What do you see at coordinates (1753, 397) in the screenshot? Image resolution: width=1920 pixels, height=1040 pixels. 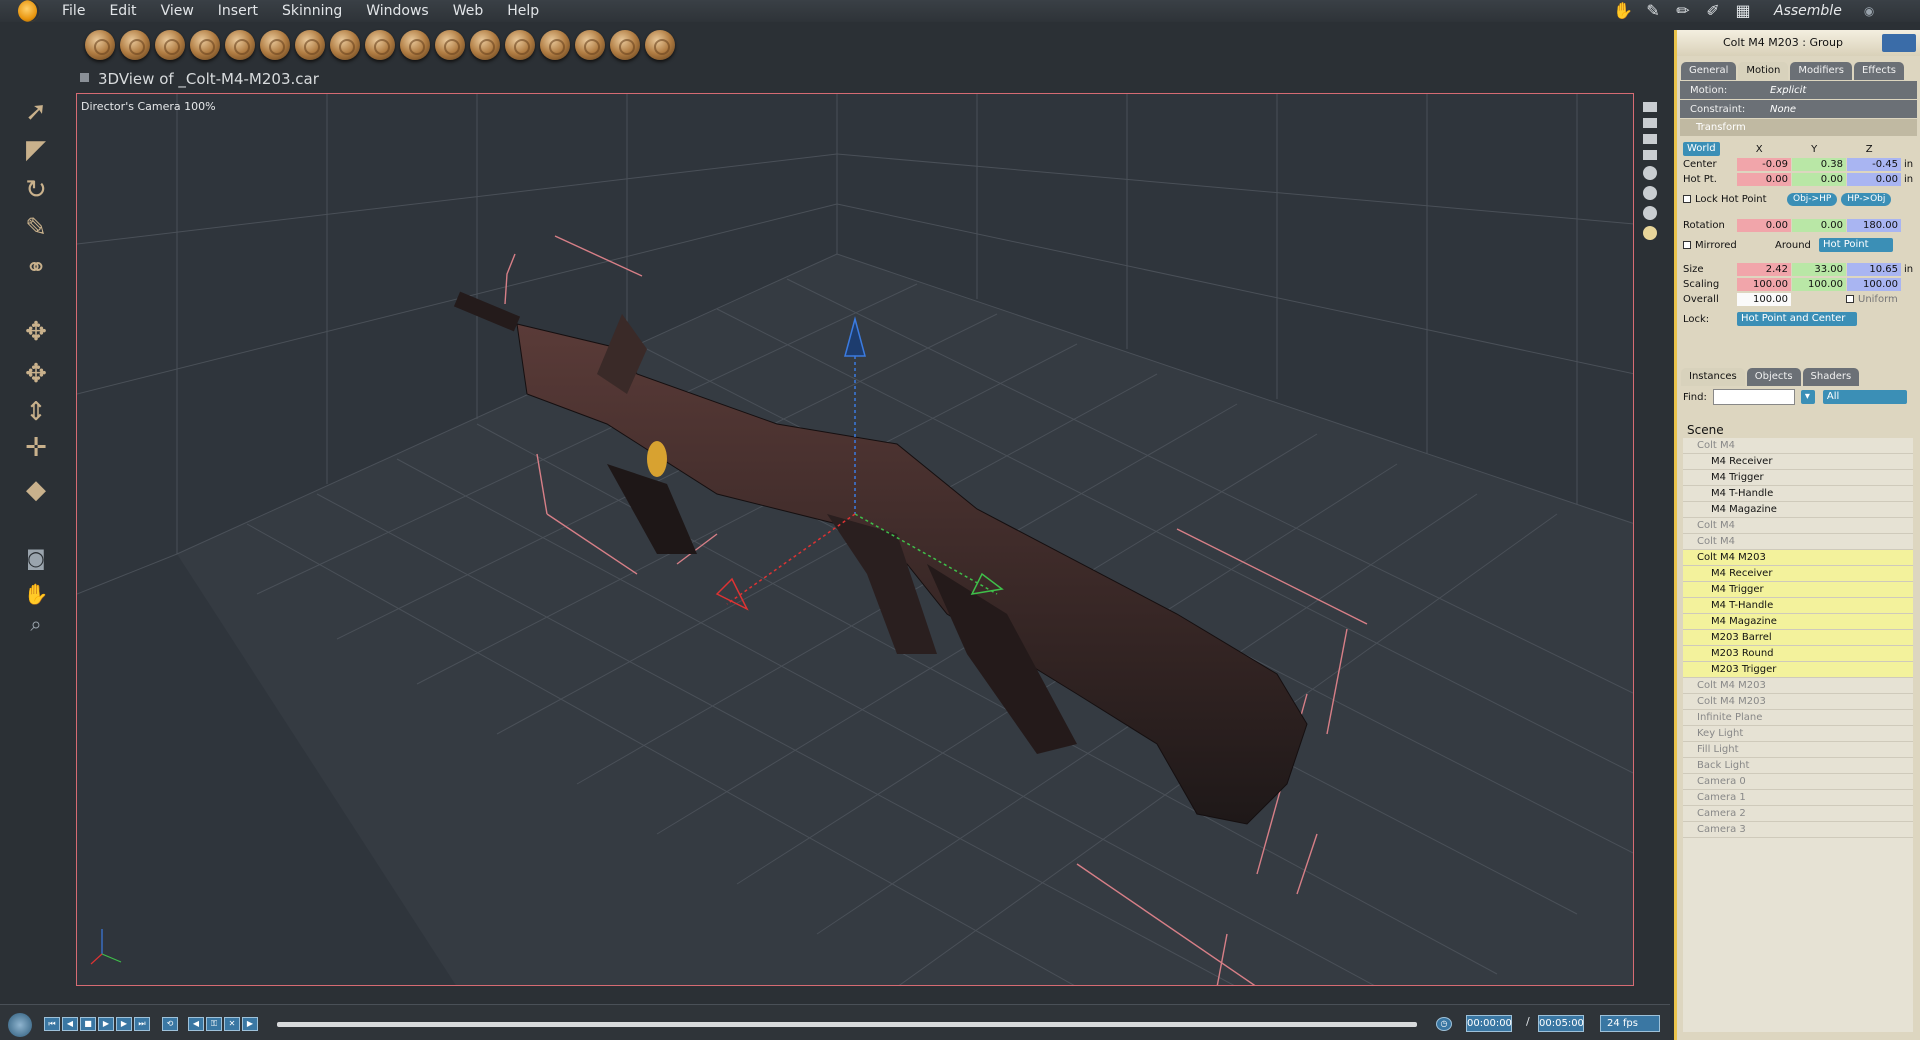 I see `find-input` at bounding box center [1753, 397].